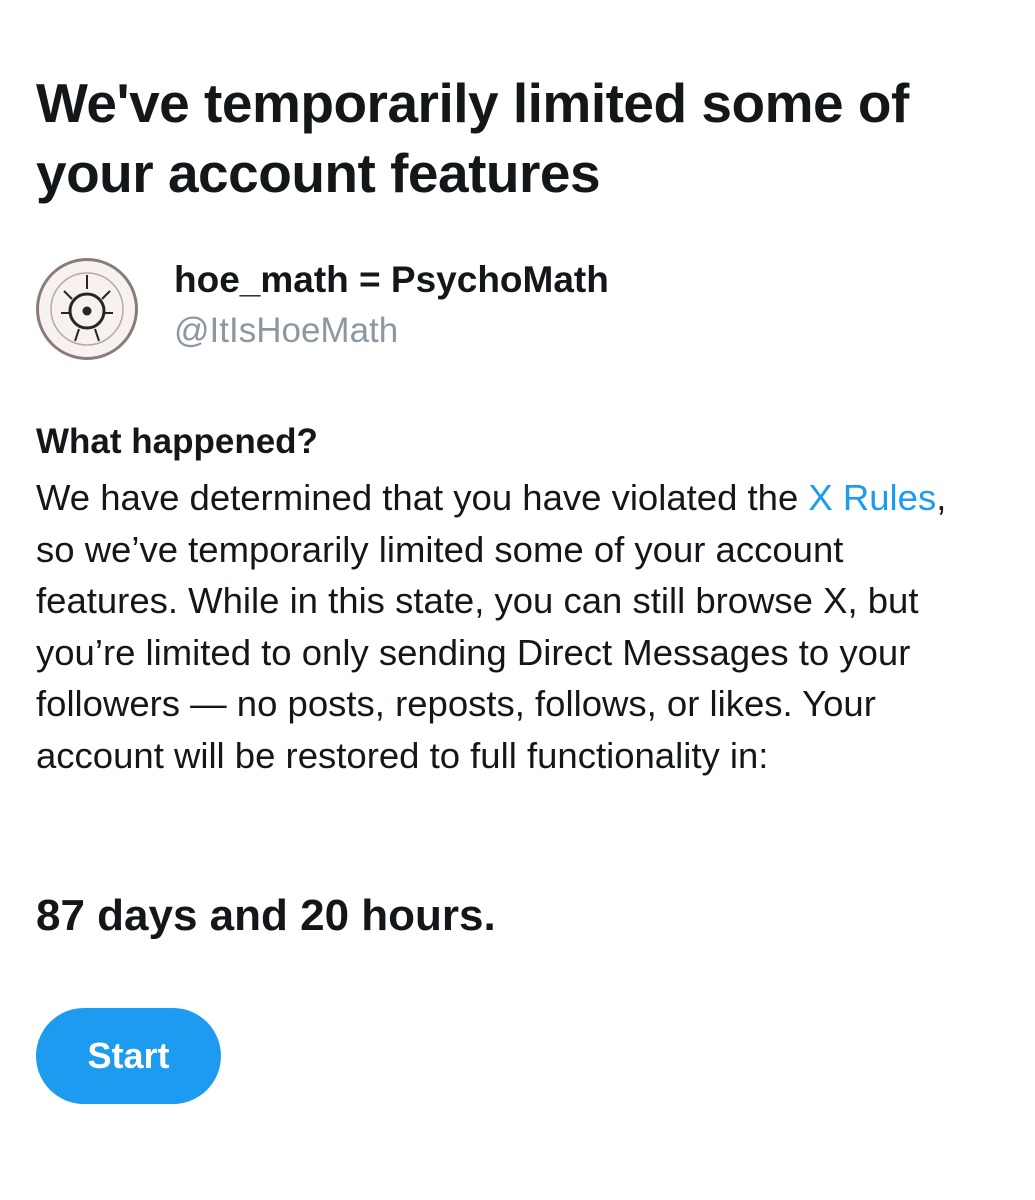 The width and height of the screenshot is (1035, 1200). I want to click on display-name: hoe_math = PsychoMath, so click(391, 279).